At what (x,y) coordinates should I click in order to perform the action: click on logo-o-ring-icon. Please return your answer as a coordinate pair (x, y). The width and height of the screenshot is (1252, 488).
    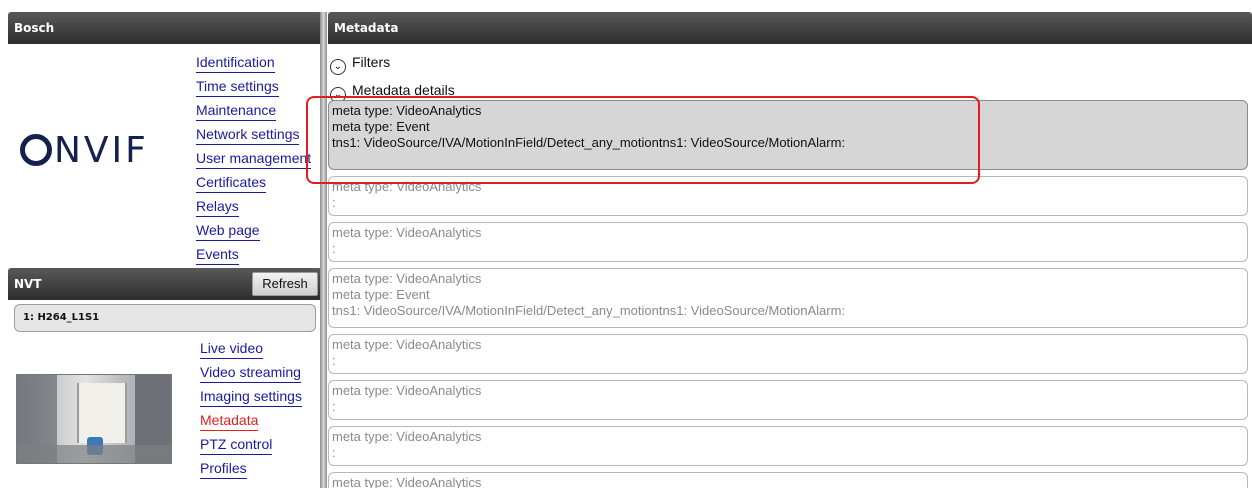
    Looking at the image, I should click on (36, 150).